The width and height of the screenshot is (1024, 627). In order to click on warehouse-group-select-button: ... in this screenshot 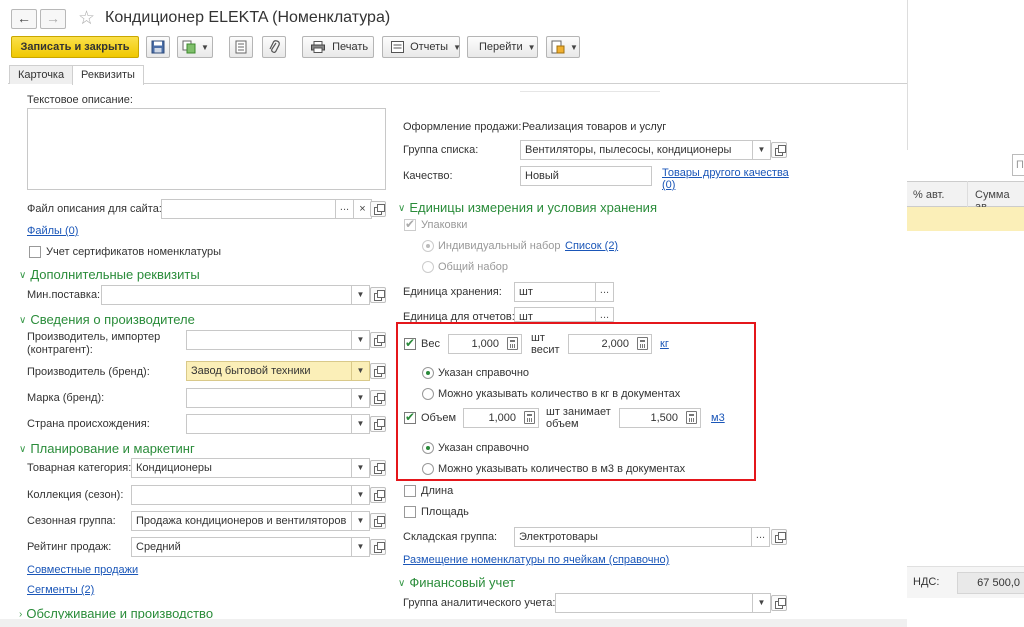, I will do `click(761, 537)`.